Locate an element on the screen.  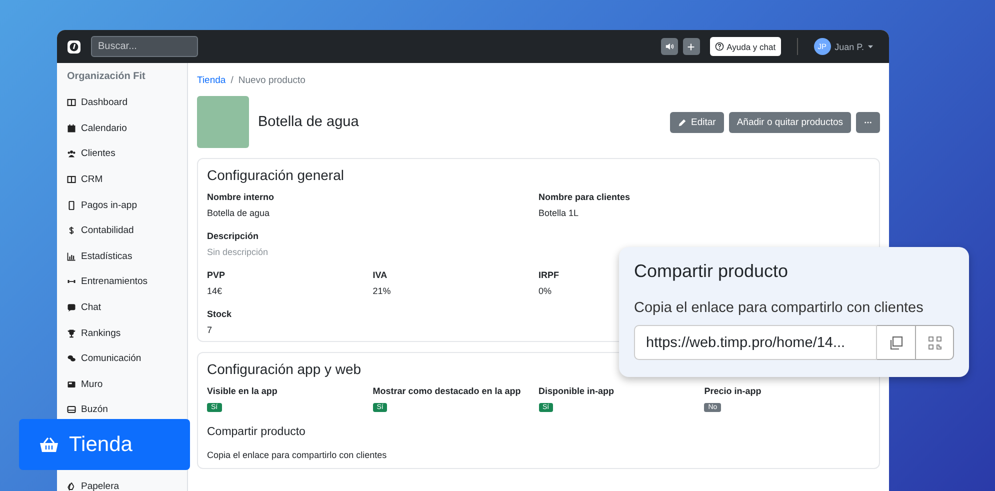
speaker-button is located at coordinates (669, 46).